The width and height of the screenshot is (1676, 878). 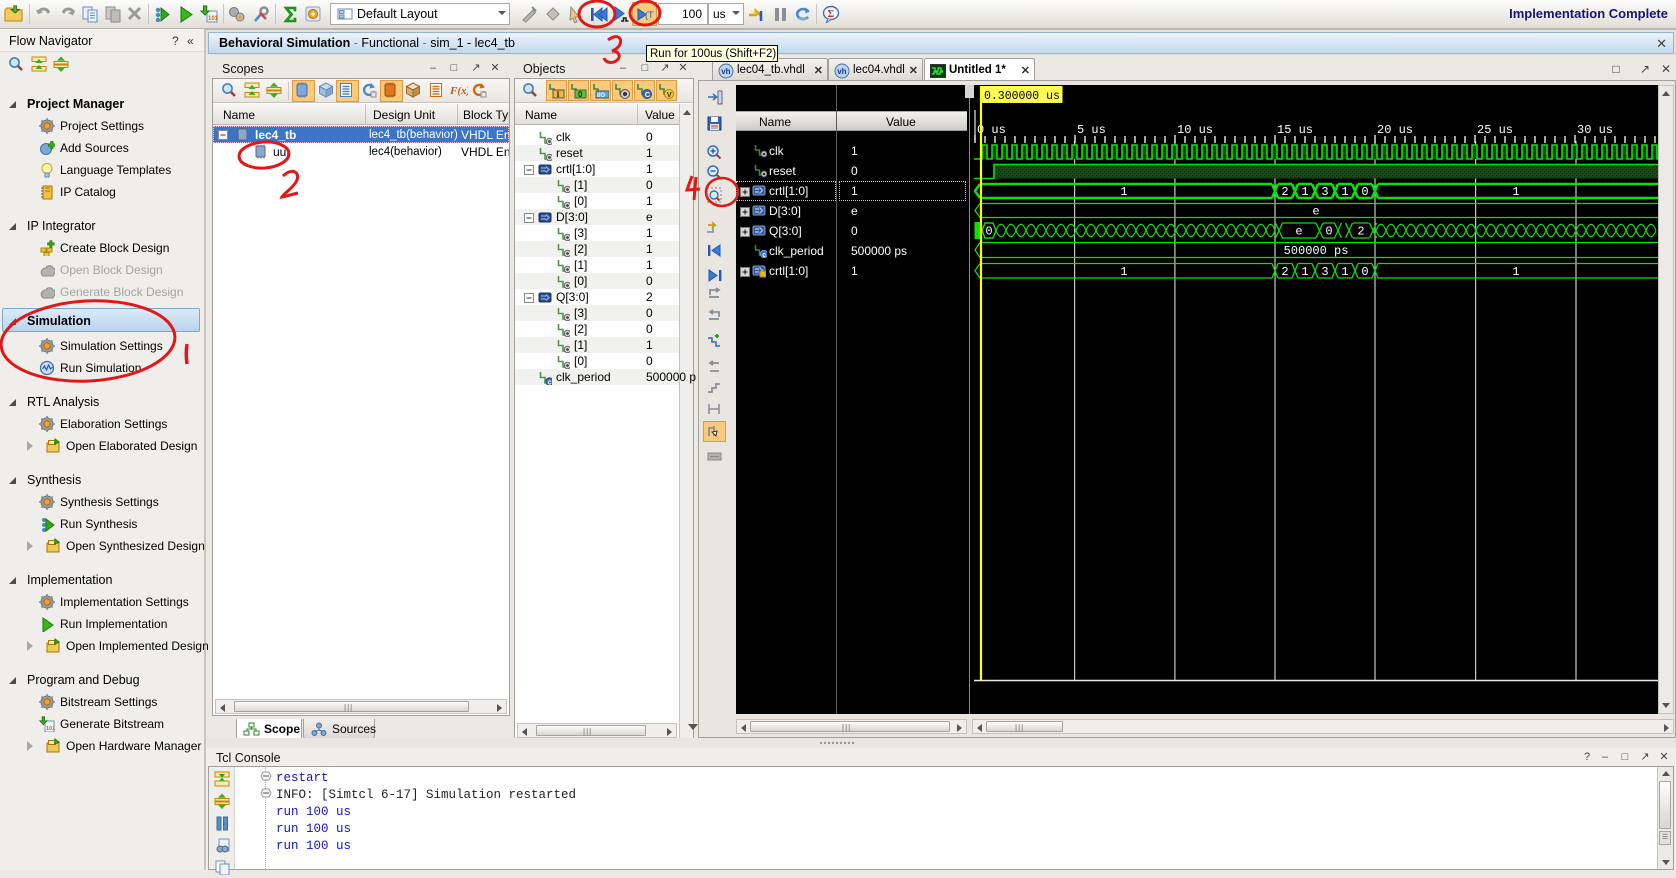 I want to click on svg-text: 15 us, so click(x=1295, y=130).